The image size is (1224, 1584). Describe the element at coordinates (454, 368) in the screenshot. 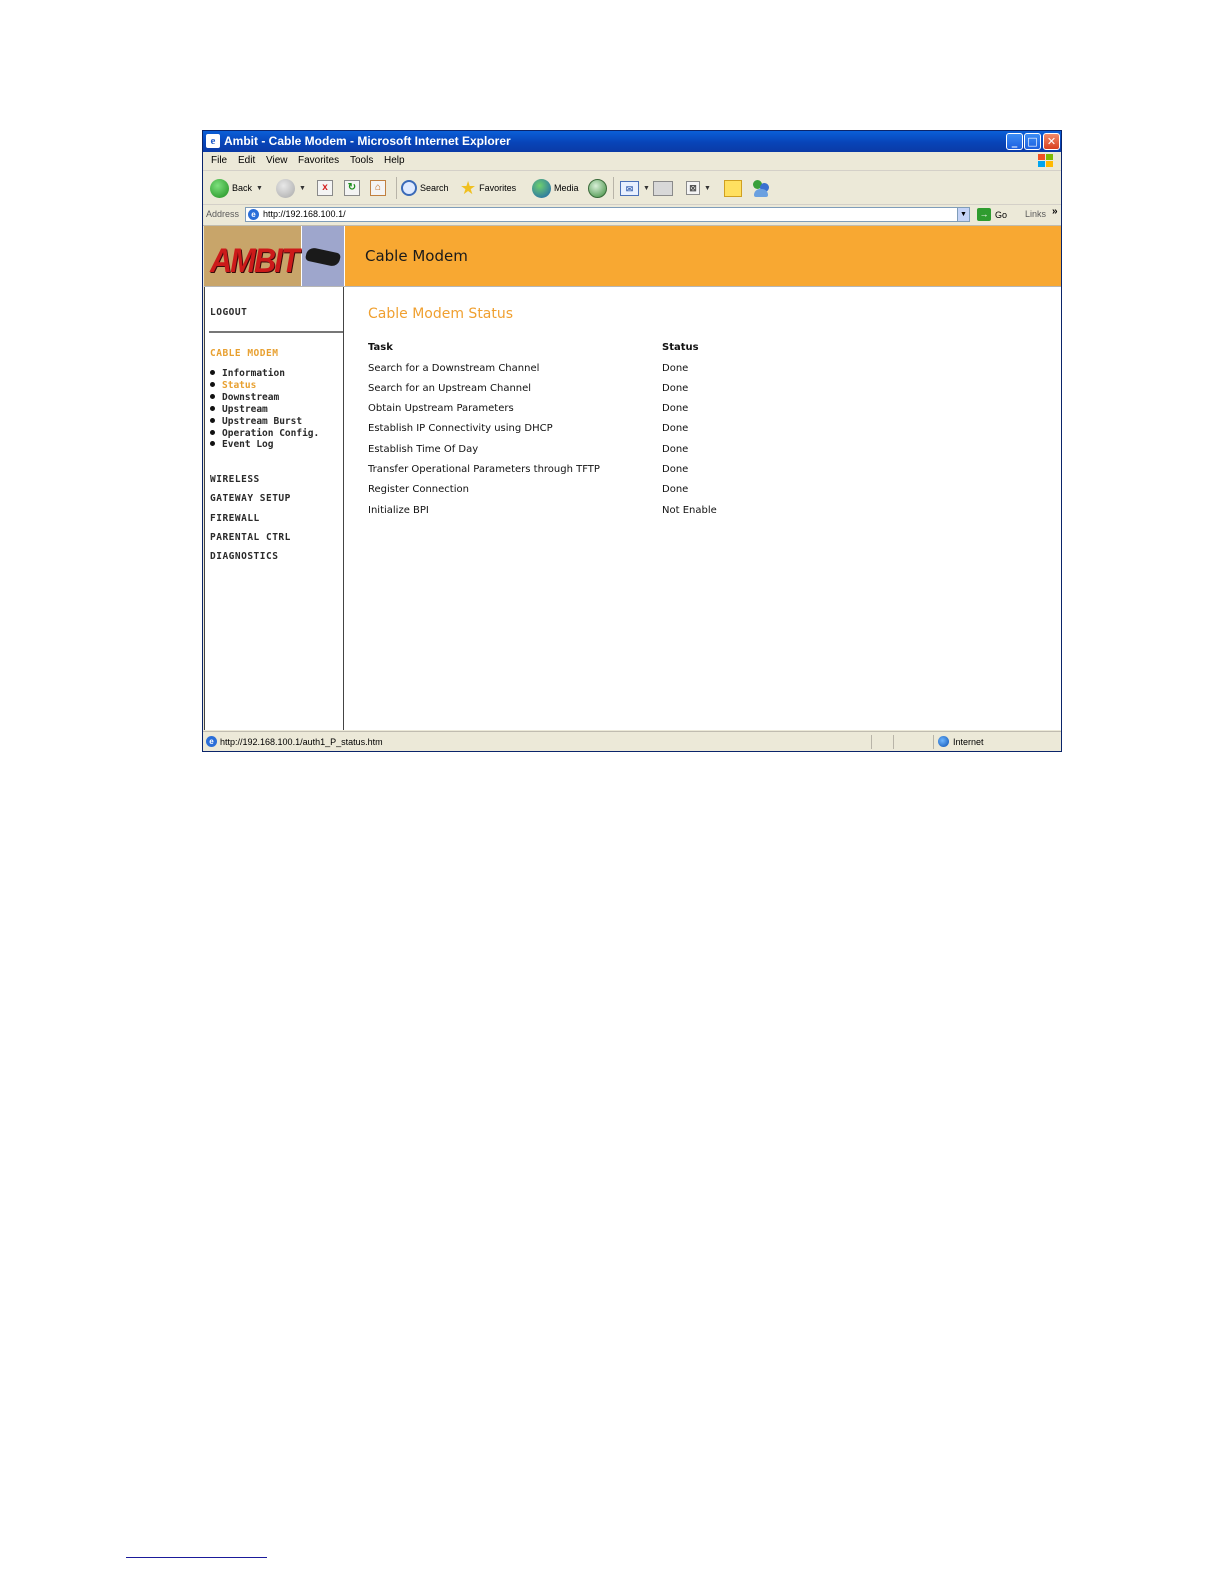

I see `task-cell: Search for a Downstream Channel` at that location.